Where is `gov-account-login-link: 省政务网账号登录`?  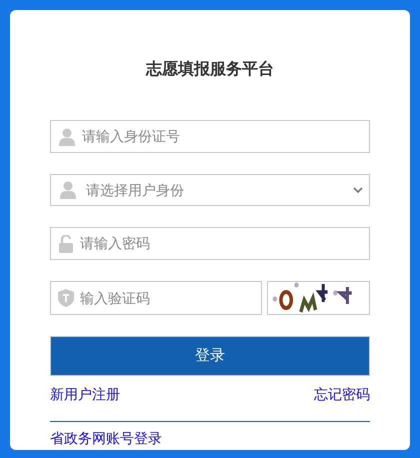 gov-account-login-link: 省政务网账号登录 is located at coordinates (106, 438).